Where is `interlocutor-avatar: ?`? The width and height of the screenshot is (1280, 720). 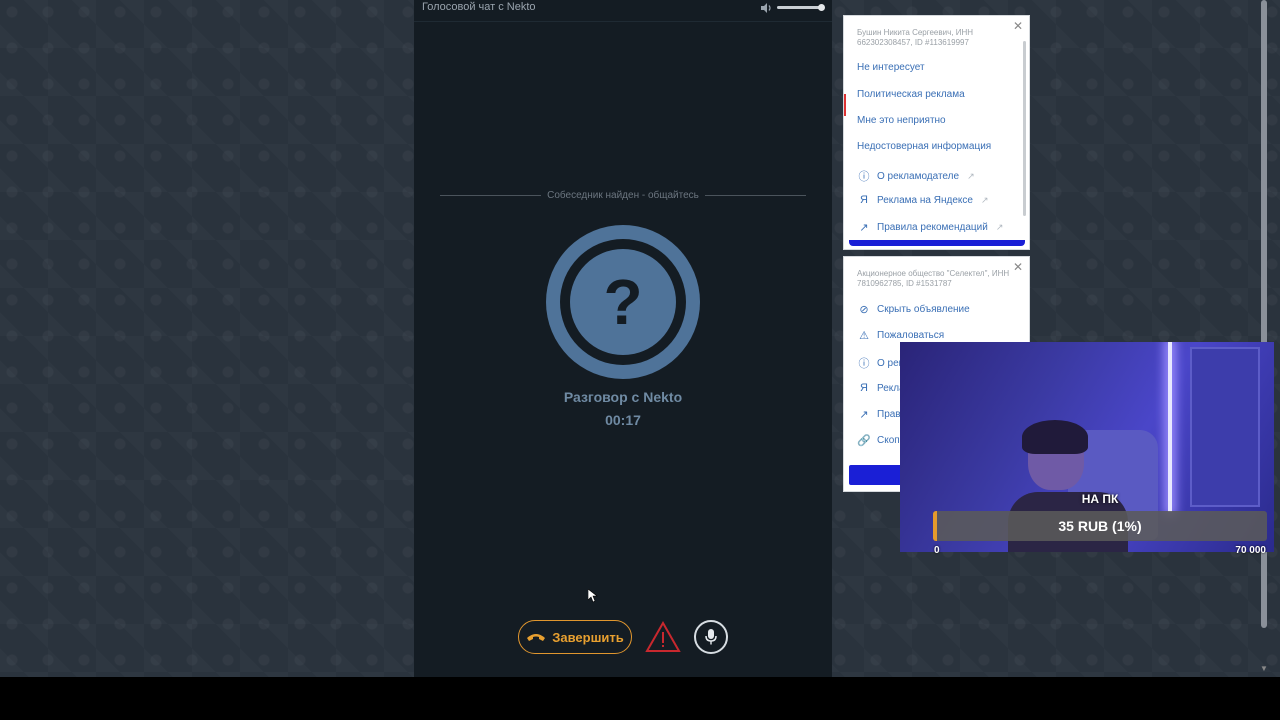
interlocutor-avatar: ? is located at coordinates (623, 302).